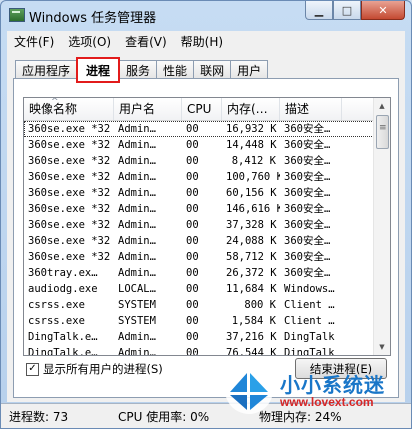 The image size is (412, 429). I want to click on minimize-button: ▁, so click(319, 10).